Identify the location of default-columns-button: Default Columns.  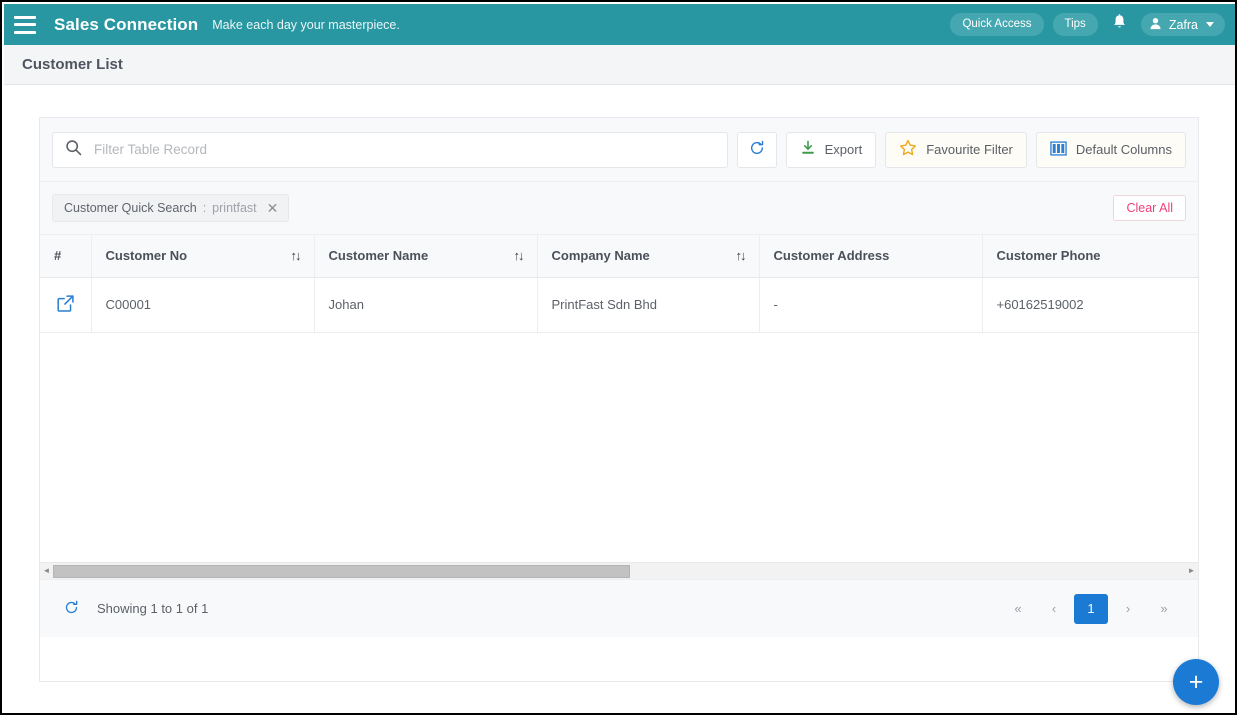
(1110, 149).